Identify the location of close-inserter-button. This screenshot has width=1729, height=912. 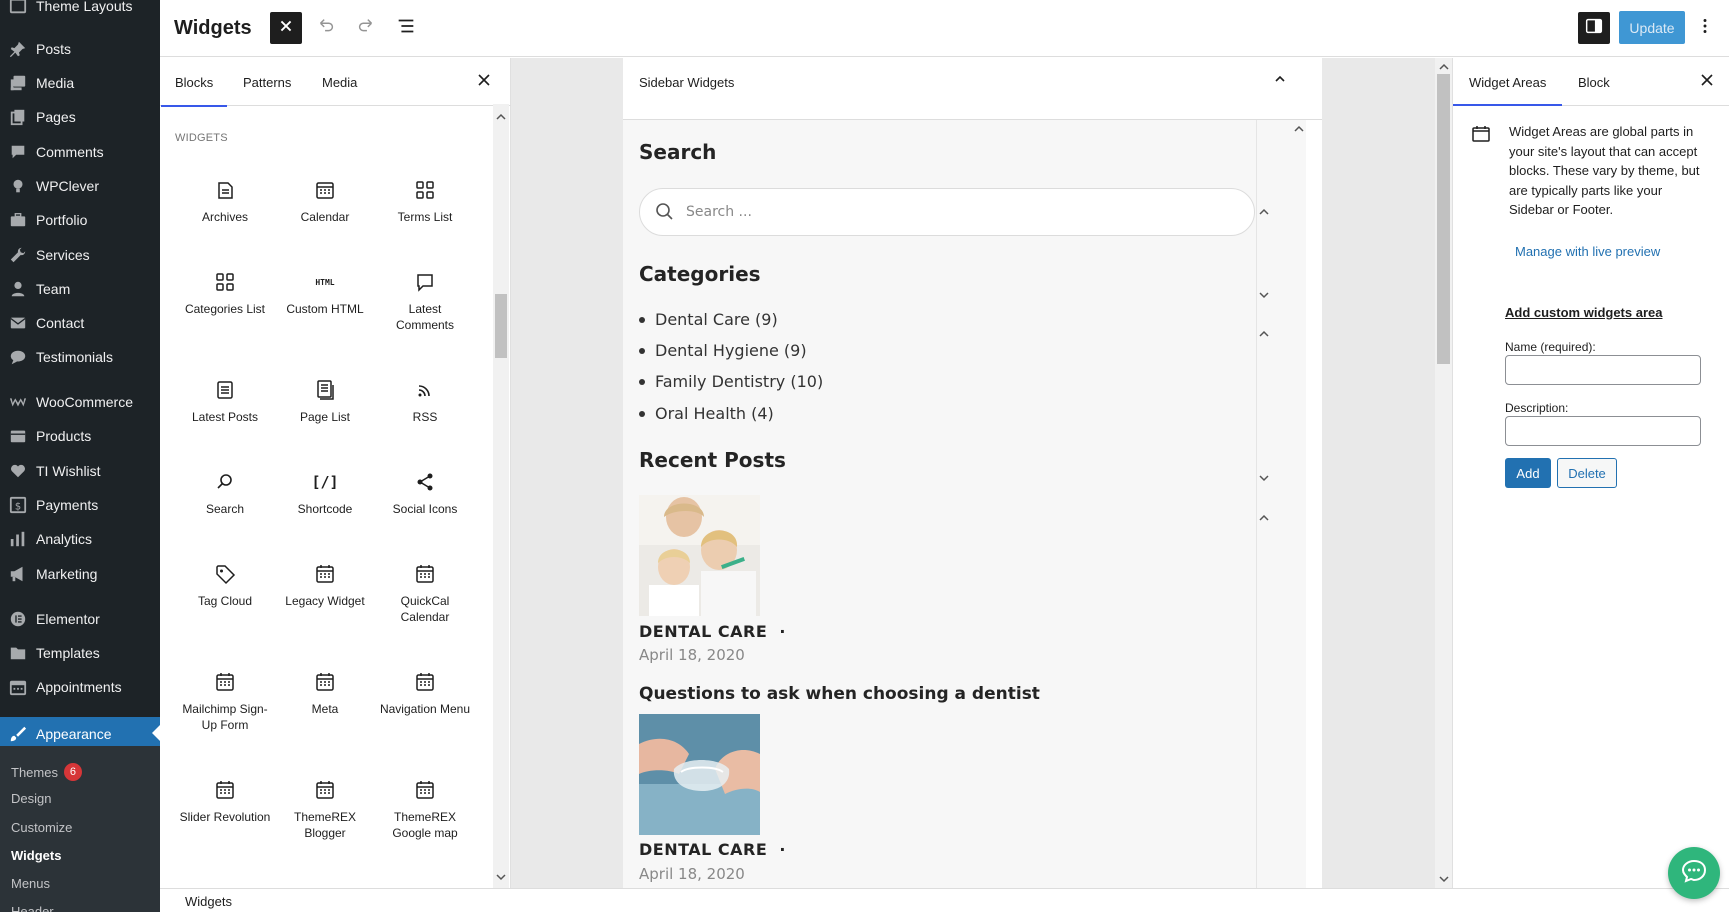
(286, 28).